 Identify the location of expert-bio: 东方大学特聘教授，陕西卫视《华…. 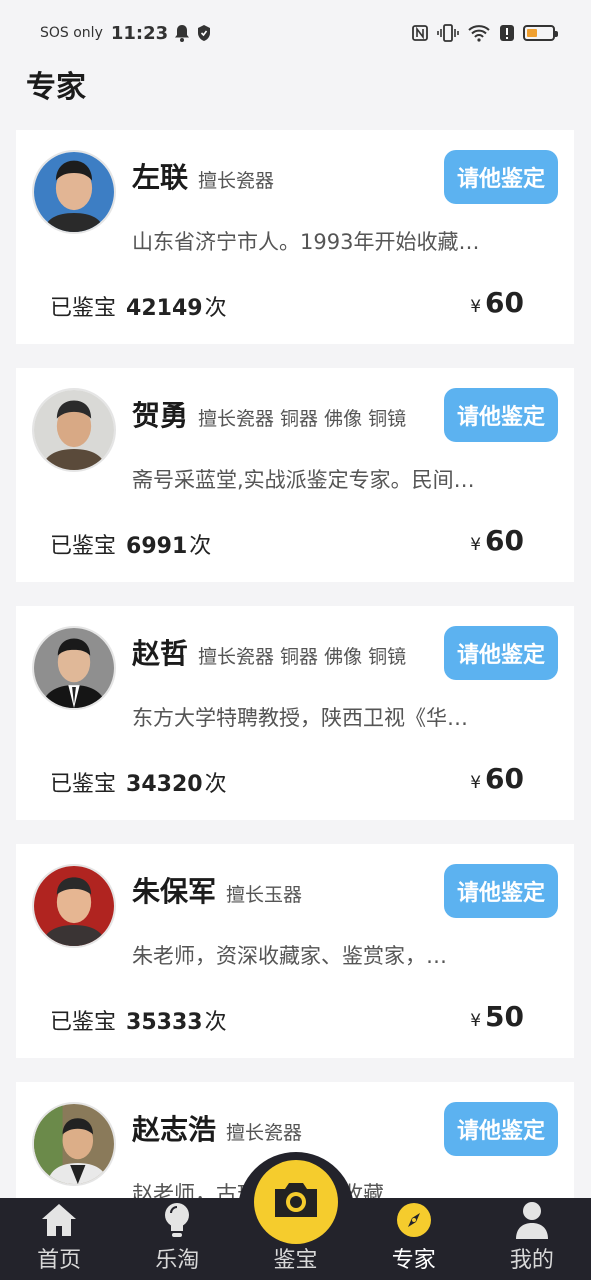
(300, 718).